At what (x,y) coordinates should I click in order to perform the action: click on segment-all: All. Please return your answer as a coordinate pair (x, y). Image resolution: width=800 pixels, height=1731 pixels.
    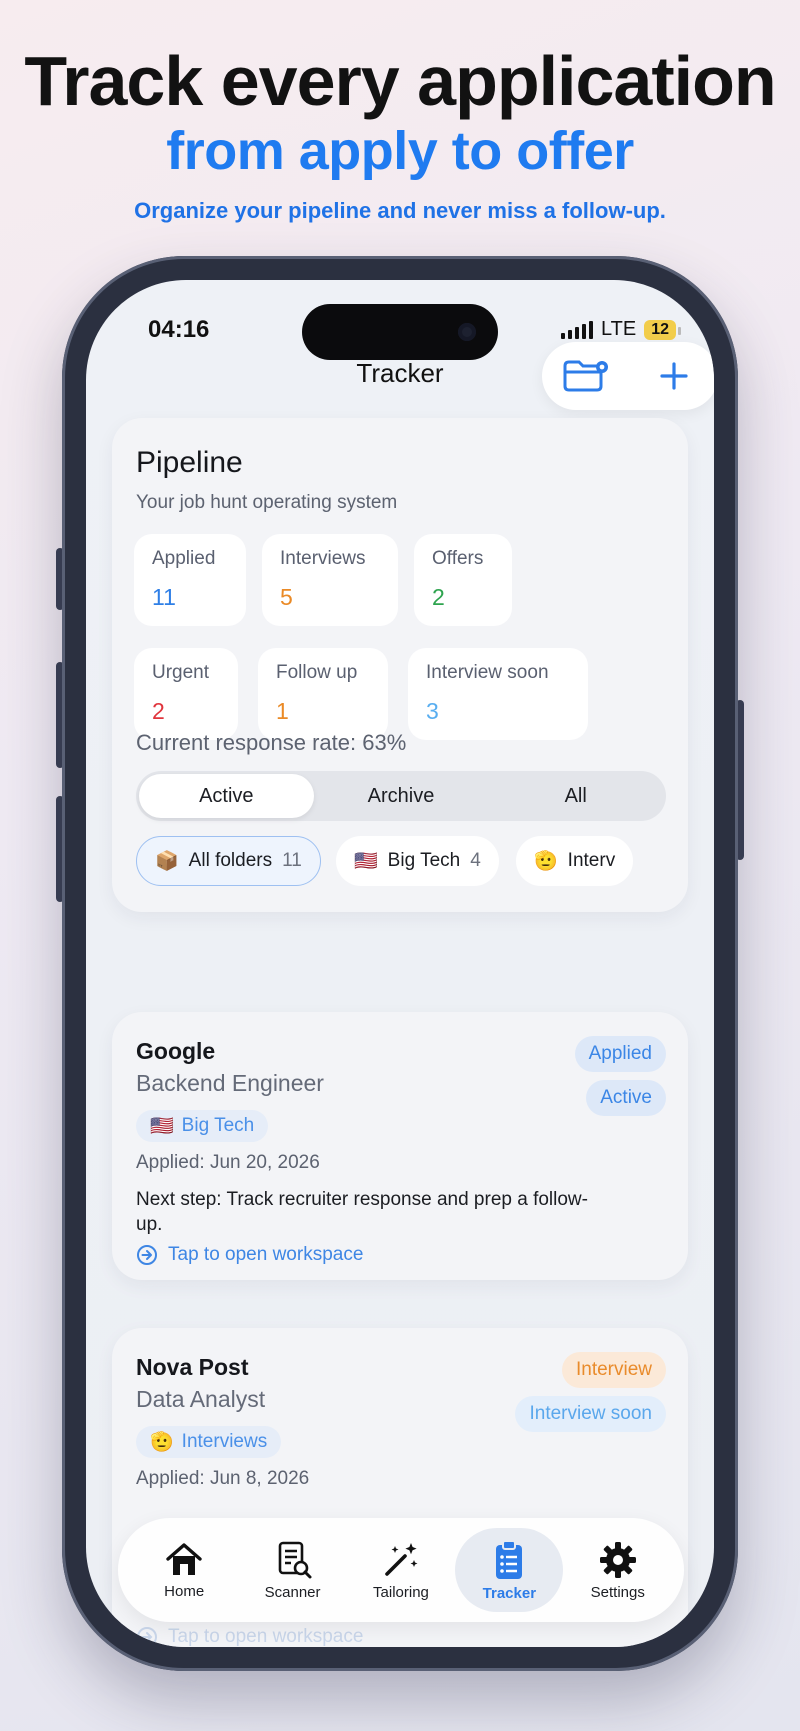
    Looking at the image, I should click on (575, 796).